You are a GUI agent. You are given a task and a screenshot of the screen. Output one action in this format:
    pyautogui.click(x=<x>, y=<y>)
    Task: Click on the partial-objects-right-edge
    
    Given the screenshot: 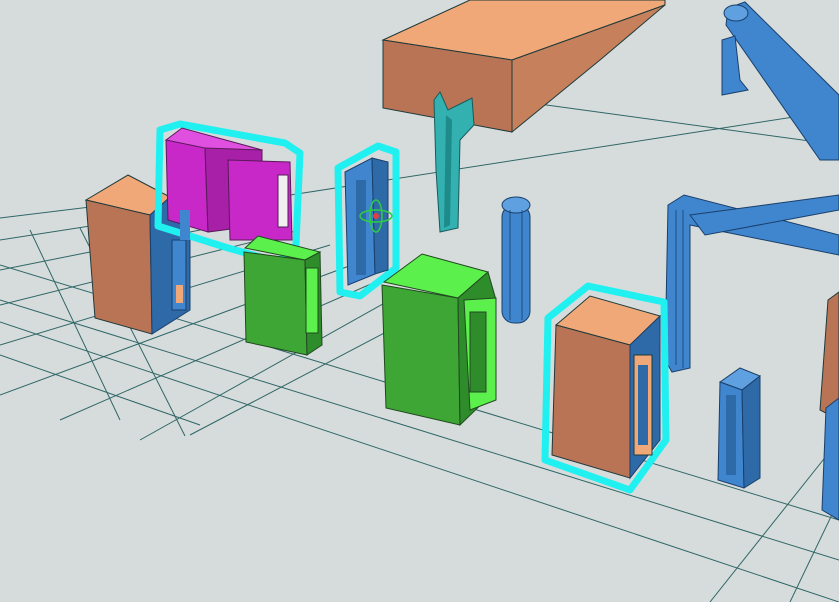 What is the action you would take?
    pyautogui.click(x=829, y=406)
    